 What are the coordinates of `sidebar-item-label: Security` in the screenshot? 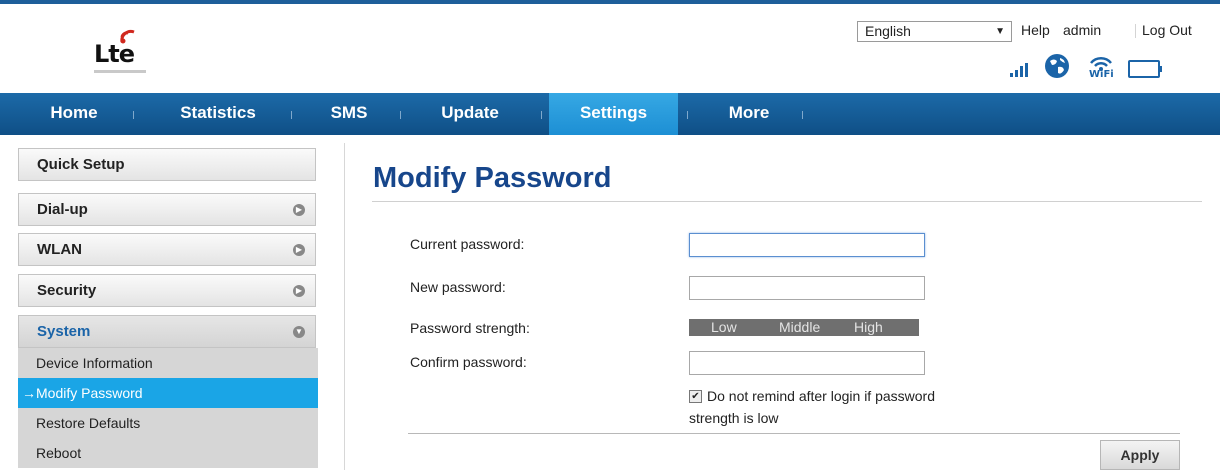 It's located at (67, 290).